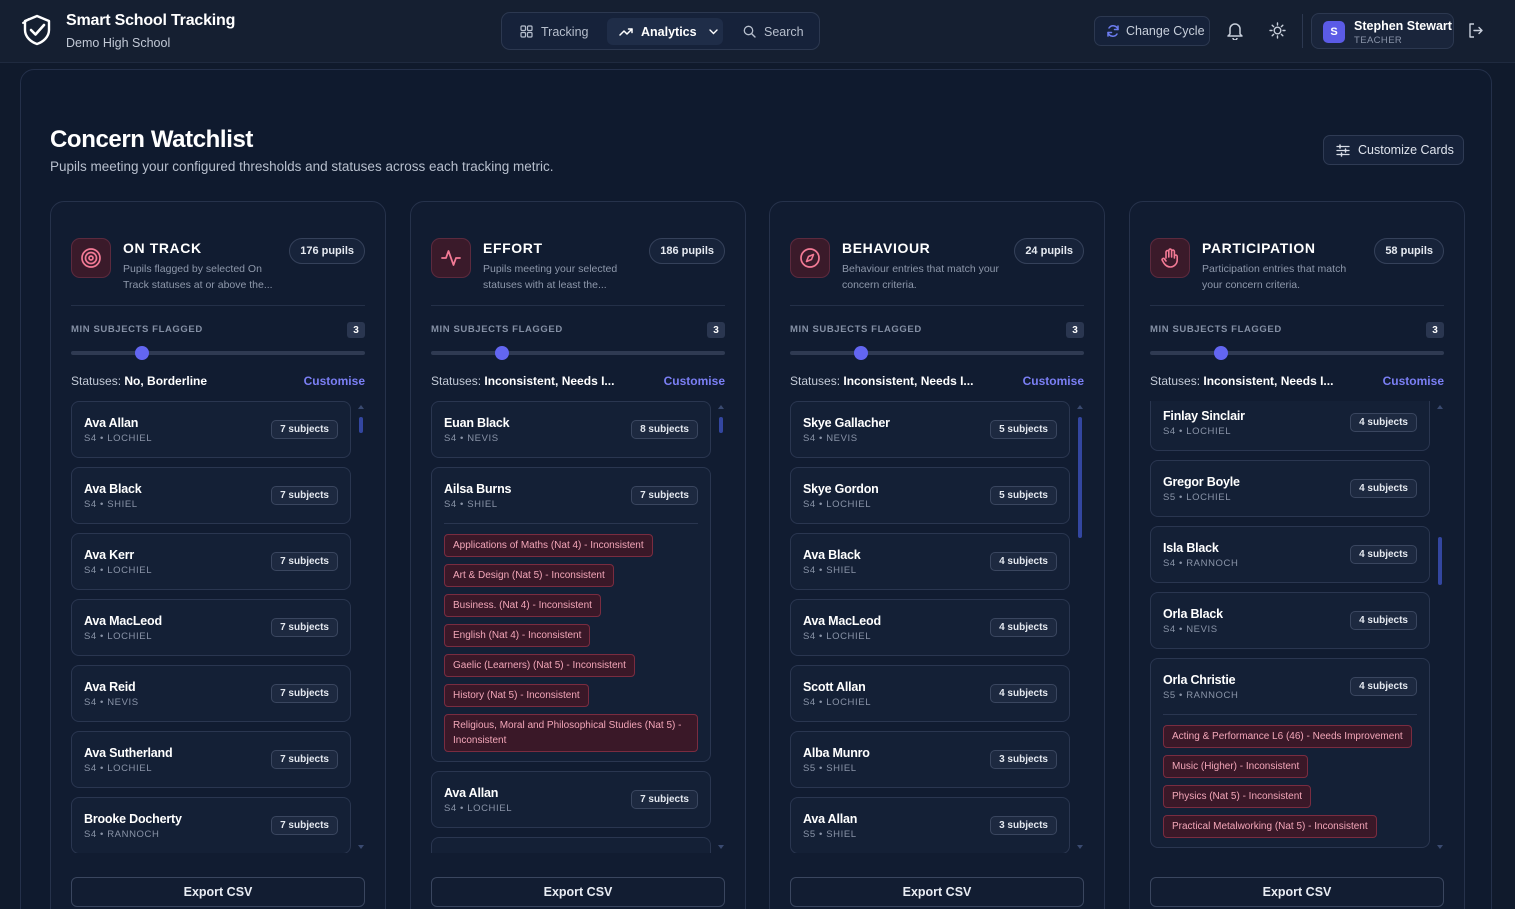 This screenshot has height=909, width=1515. I want to click on pupil-header: Isla Black S4 • RANNOCH 4 subjects, so click(1290, 554).